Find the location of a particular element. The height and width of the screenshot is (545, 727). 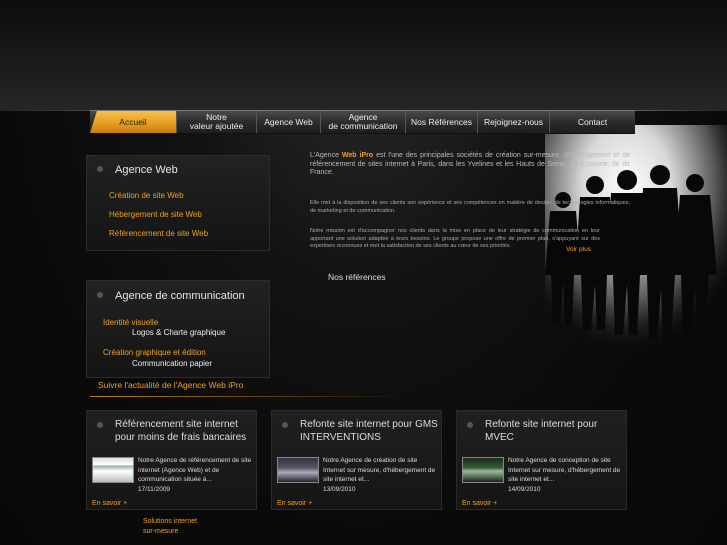

news-date: 14/09/2010 is located at coordinates (524, 489).